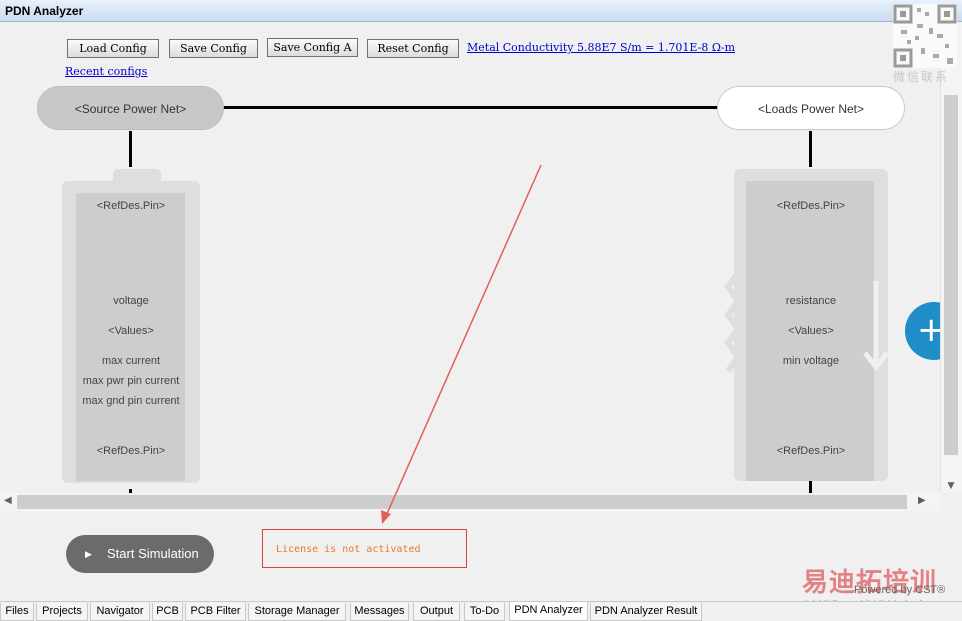 The image size is (962, 621). Describe the element at coordinates (167, 612) in the screenshot. I see `tab-pcb: PCB` at that location.